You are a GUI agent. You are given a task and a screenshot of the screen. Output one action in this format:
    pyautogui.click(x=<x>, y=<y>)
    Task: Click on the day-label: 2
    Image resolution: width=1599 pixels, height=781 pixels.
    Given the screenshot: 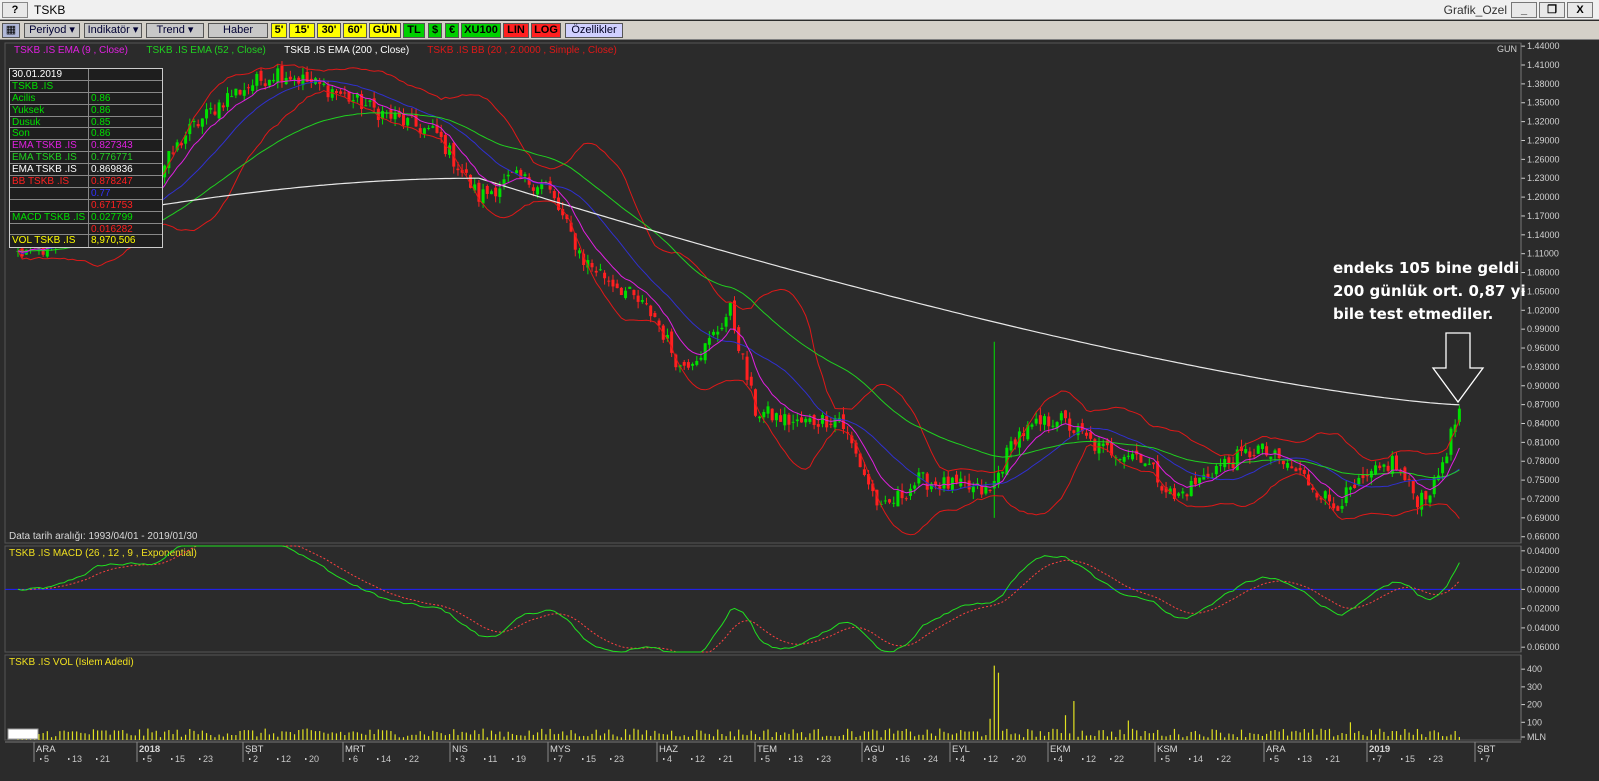 What is the action you would take?
    pyautogui.click(x=255, y=759)
    